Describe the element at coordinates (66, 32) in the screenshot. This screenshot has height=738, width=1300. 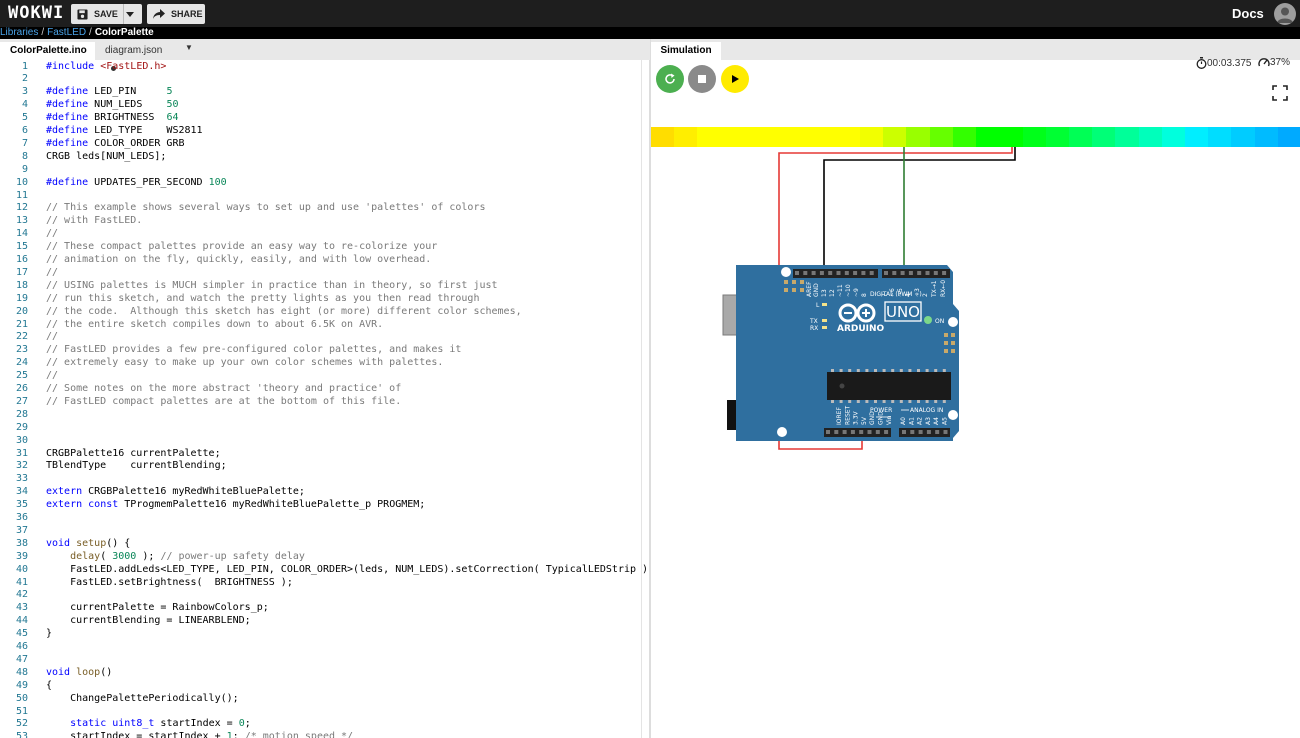
I see `breadcrumb-fastled: FastLED` at that location.